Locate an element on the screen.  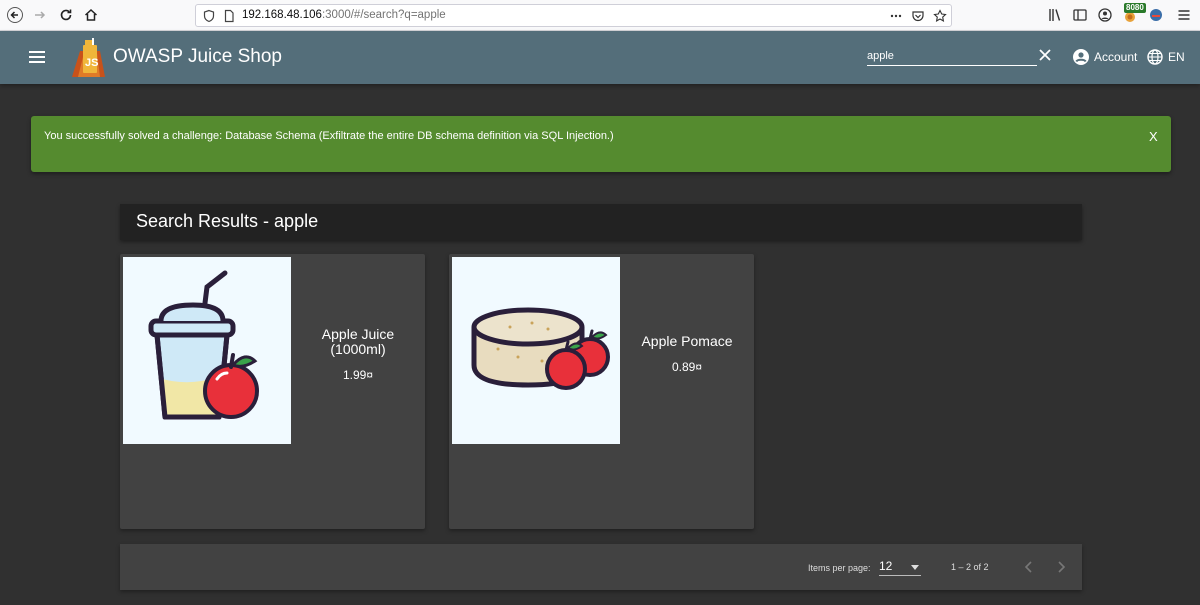
product-card-apple-pomace: Apple Pomace 0.89¤ is located at coordinates (601, 391).